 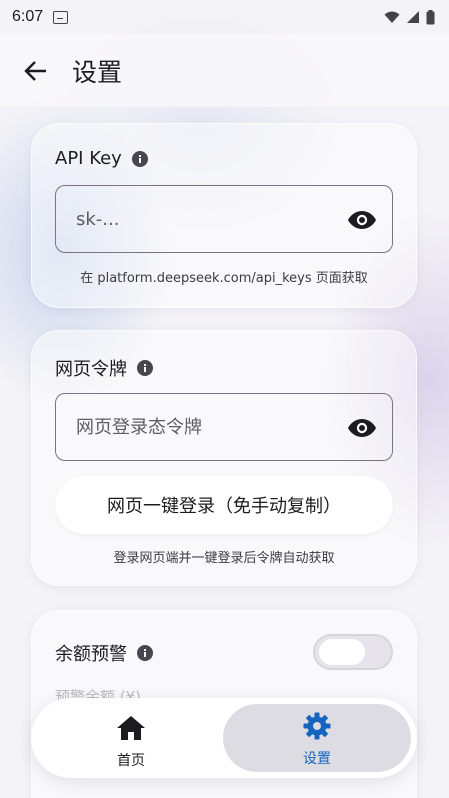 I want to click on web-token-title: 网页令牌, so click(x=91, y=369).